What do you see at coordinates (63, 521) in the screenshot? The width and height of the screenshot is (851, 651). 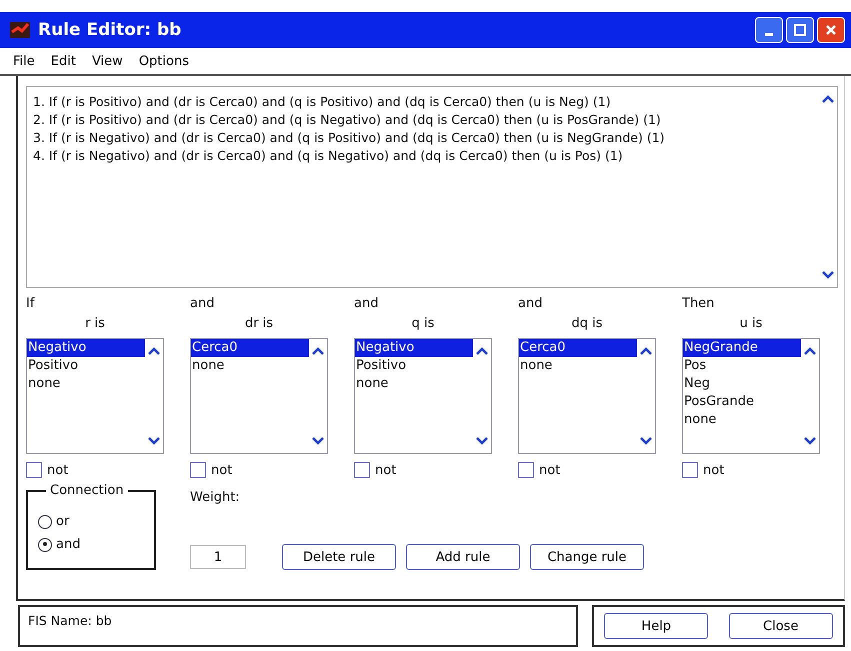 I see `radio-label: or` at bounding box center [63, 521].